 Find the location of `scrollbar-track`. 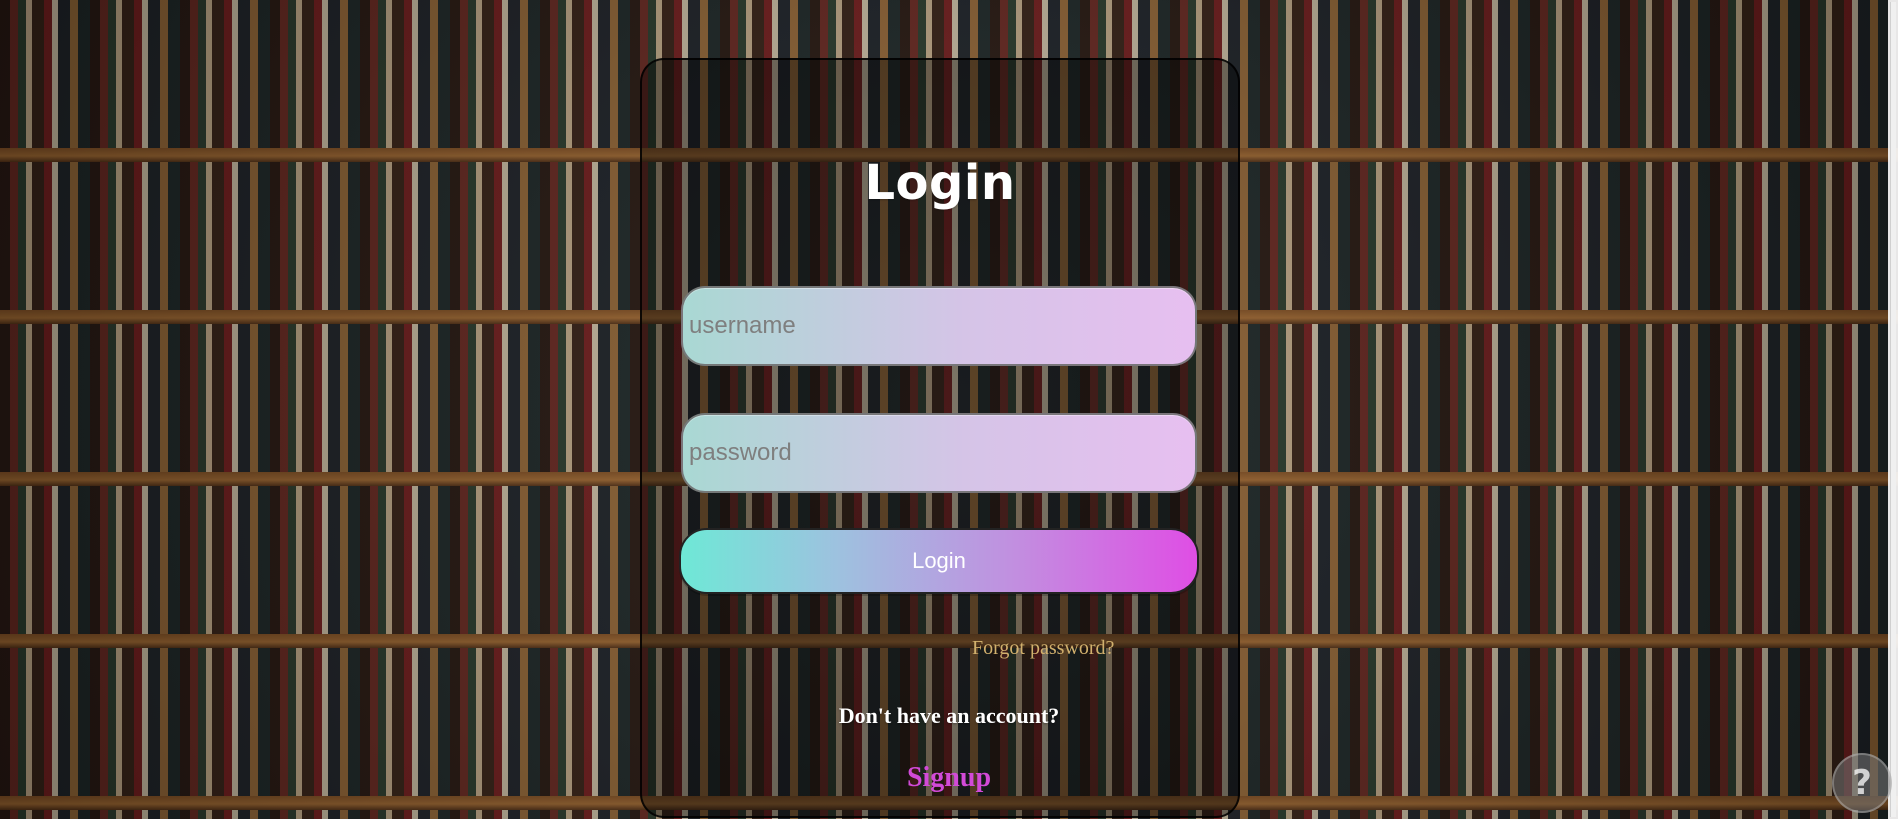

scrollbar-track is located at coordinates (1893, 409).